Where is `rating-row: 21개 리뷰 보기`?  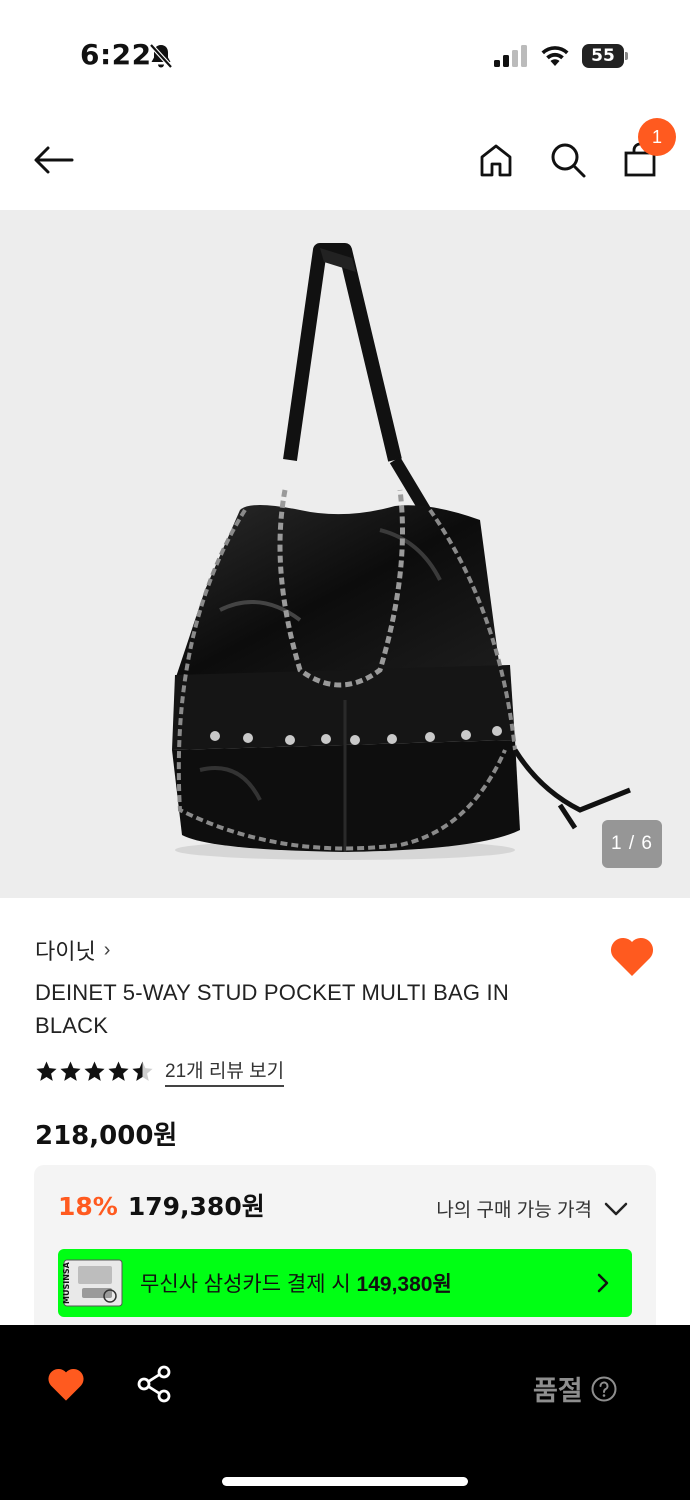 rating-row: 21개 리뷰 보기 is located at coordinates (160, 1071).